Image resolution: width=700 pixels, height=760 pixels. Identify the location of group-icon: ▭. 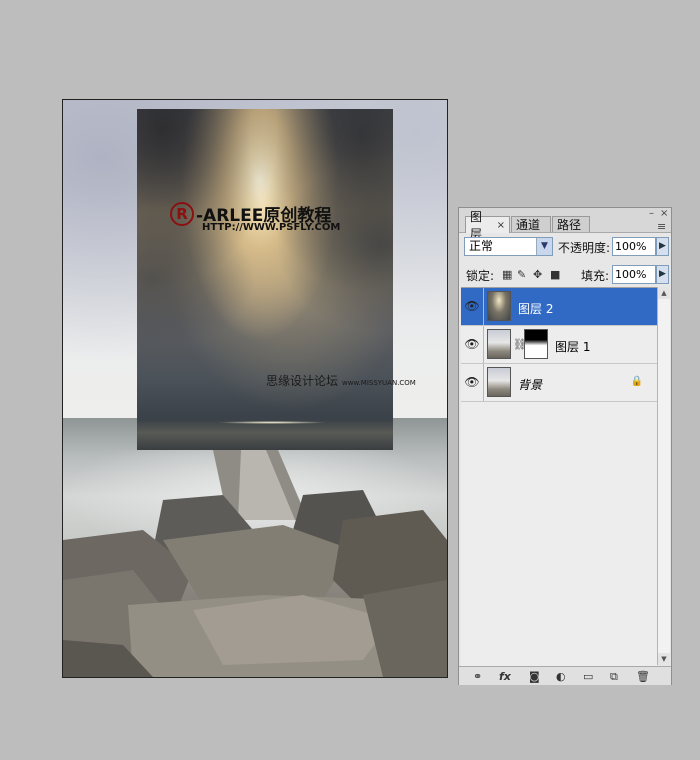
(588, 676).